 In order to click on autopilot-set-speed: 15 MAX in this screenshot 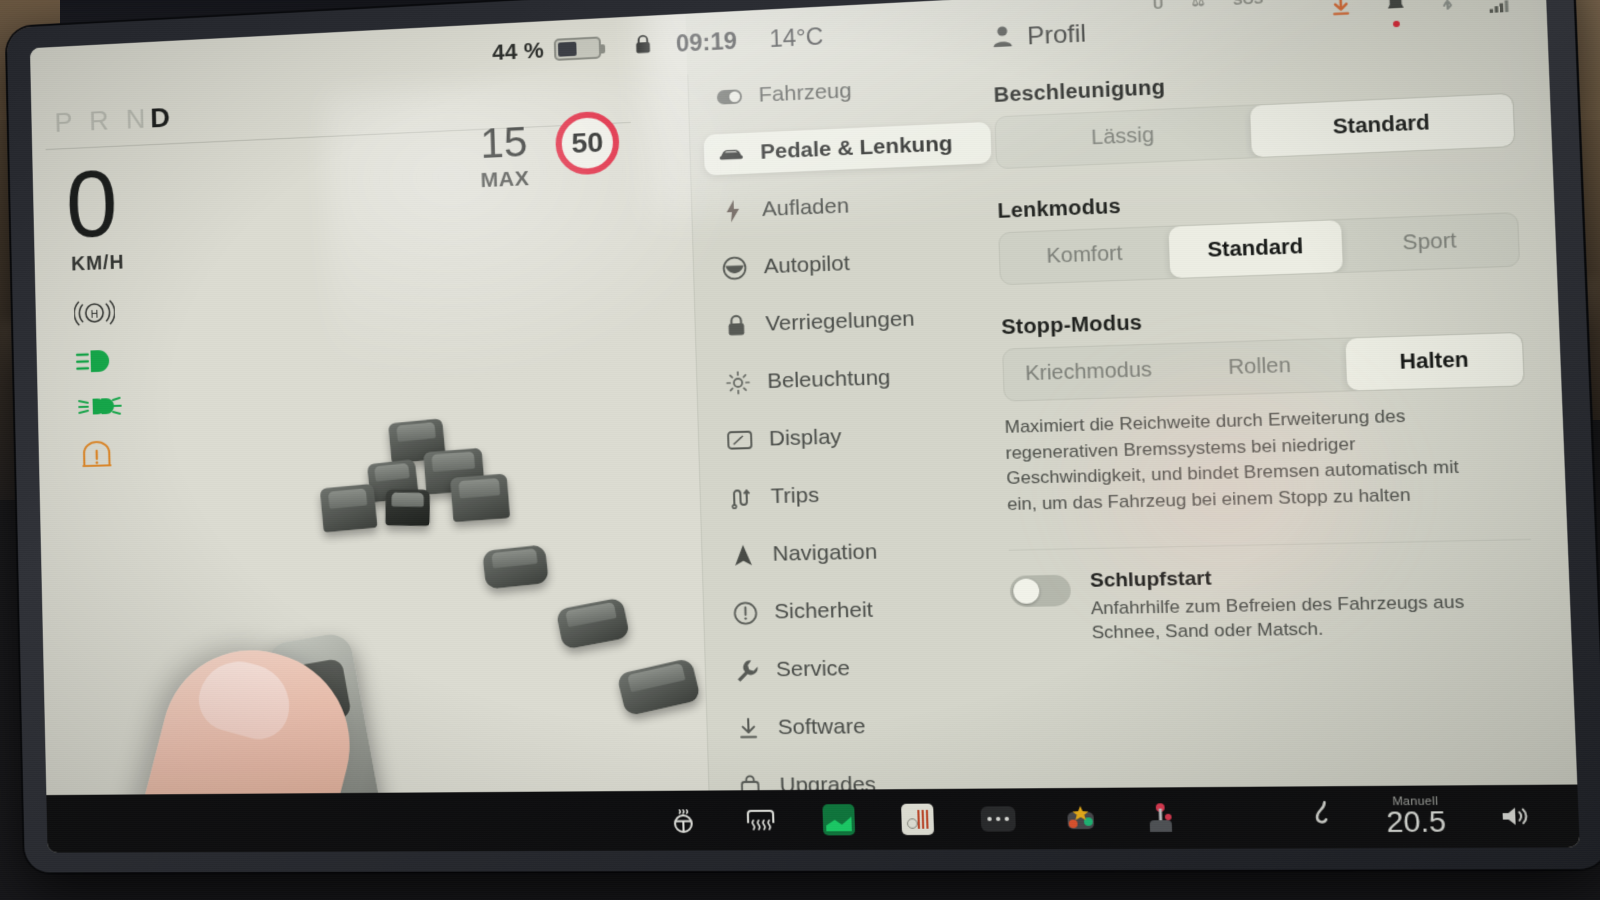, I will do `click(504, 155)`.